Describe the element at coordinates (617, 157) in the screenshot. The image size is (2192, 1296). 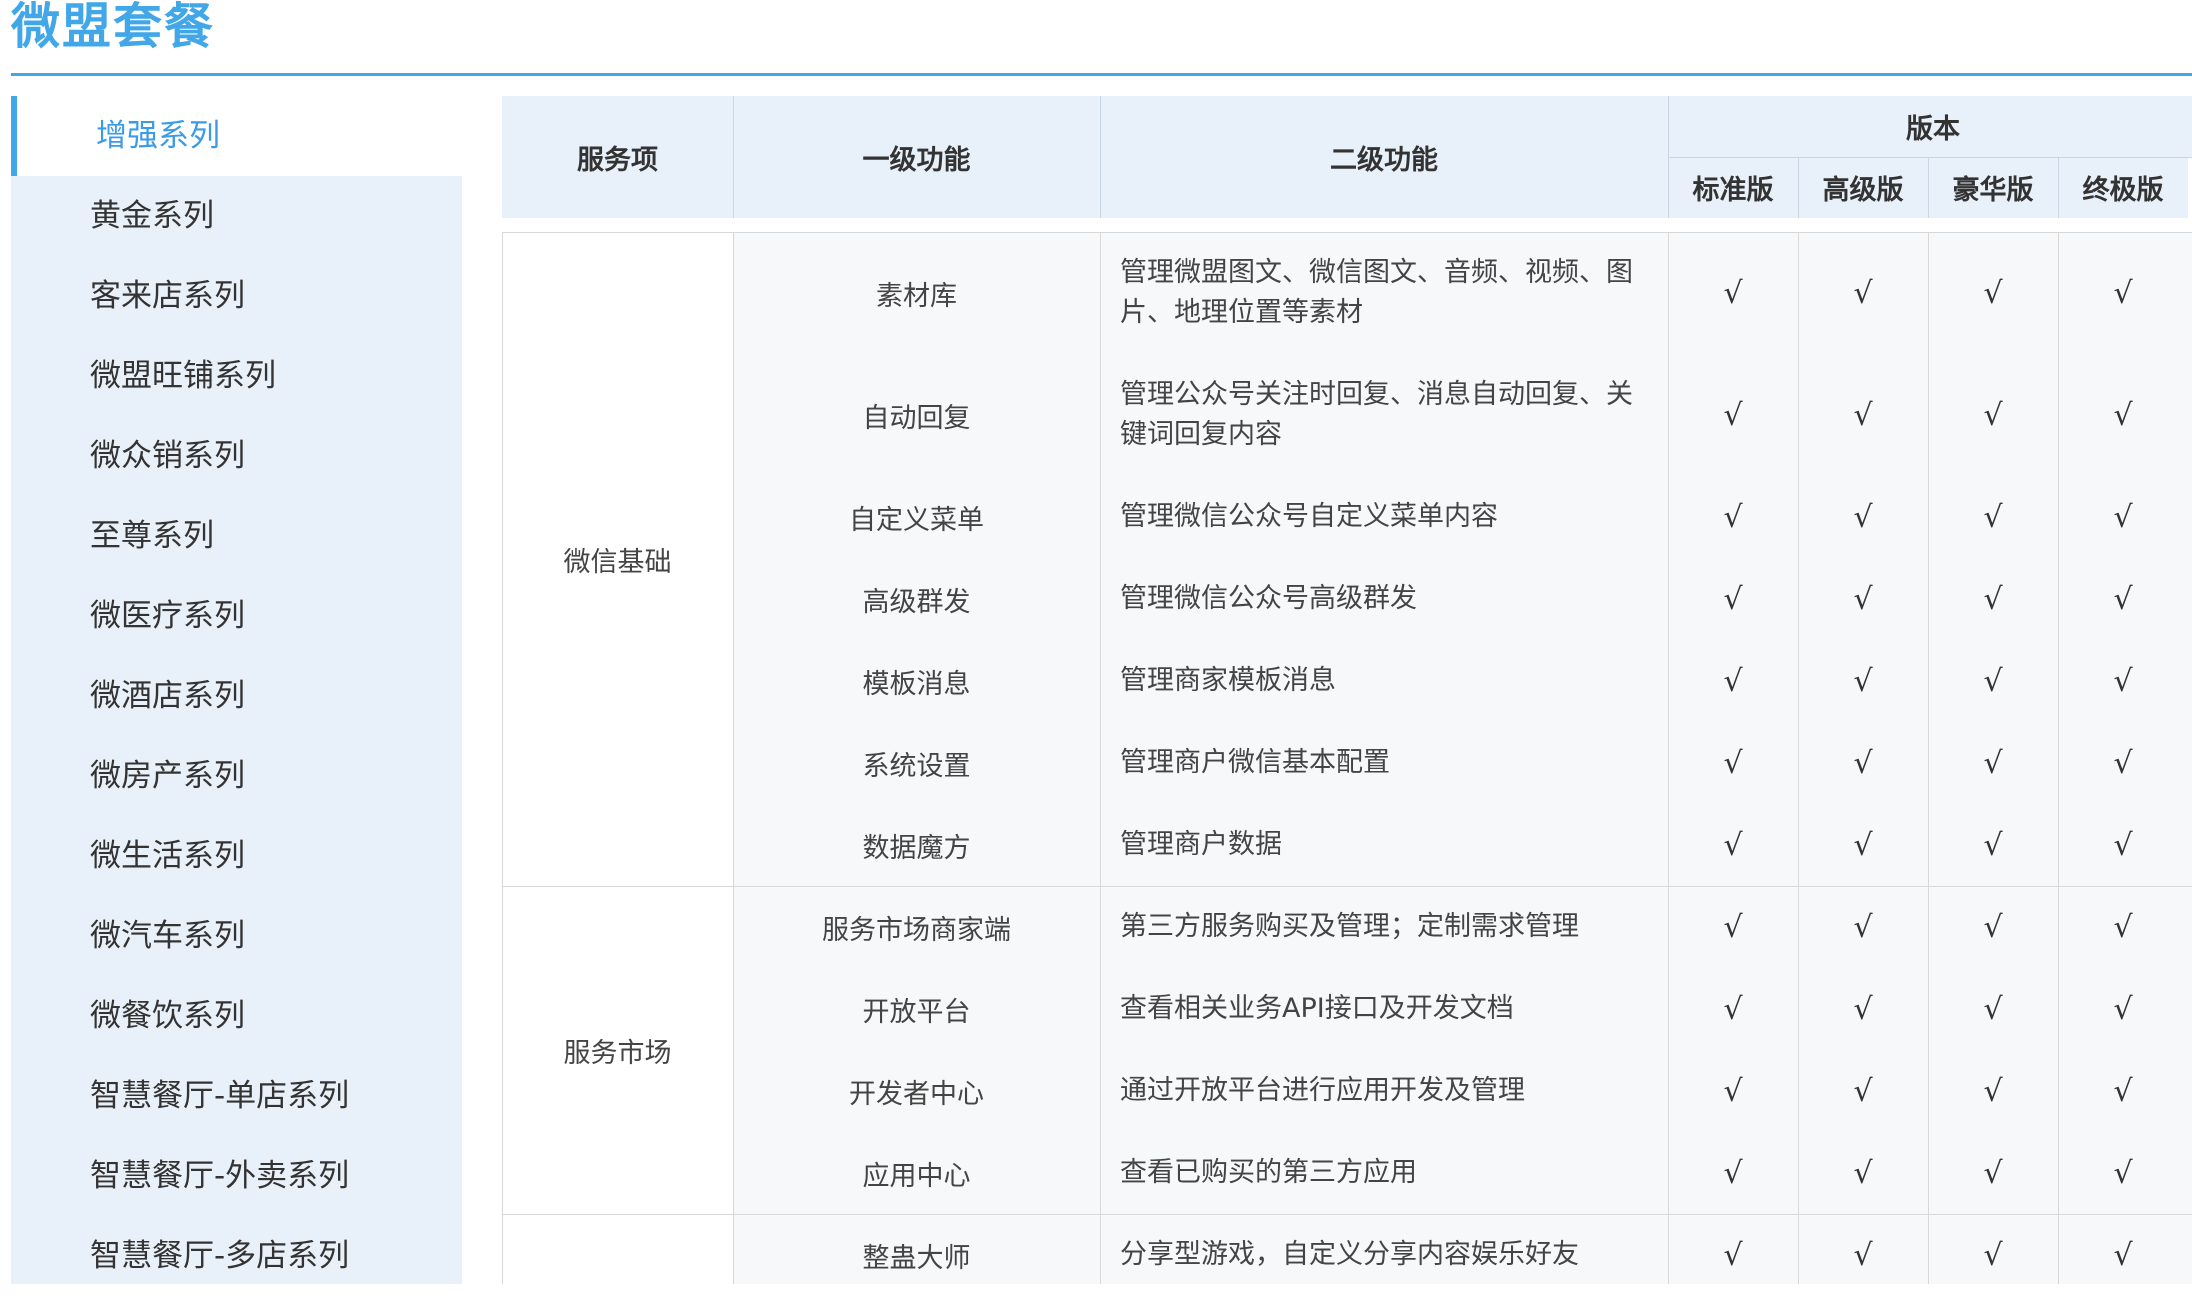
I see `header-service: 服务项` at that location.